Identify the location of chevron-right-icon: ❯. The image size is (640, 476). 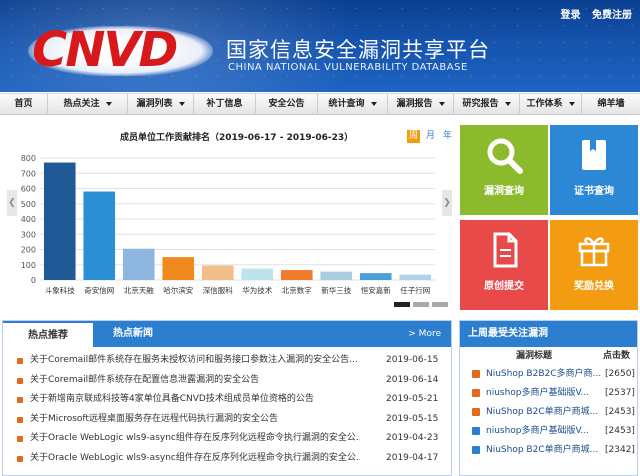
(447, 203).